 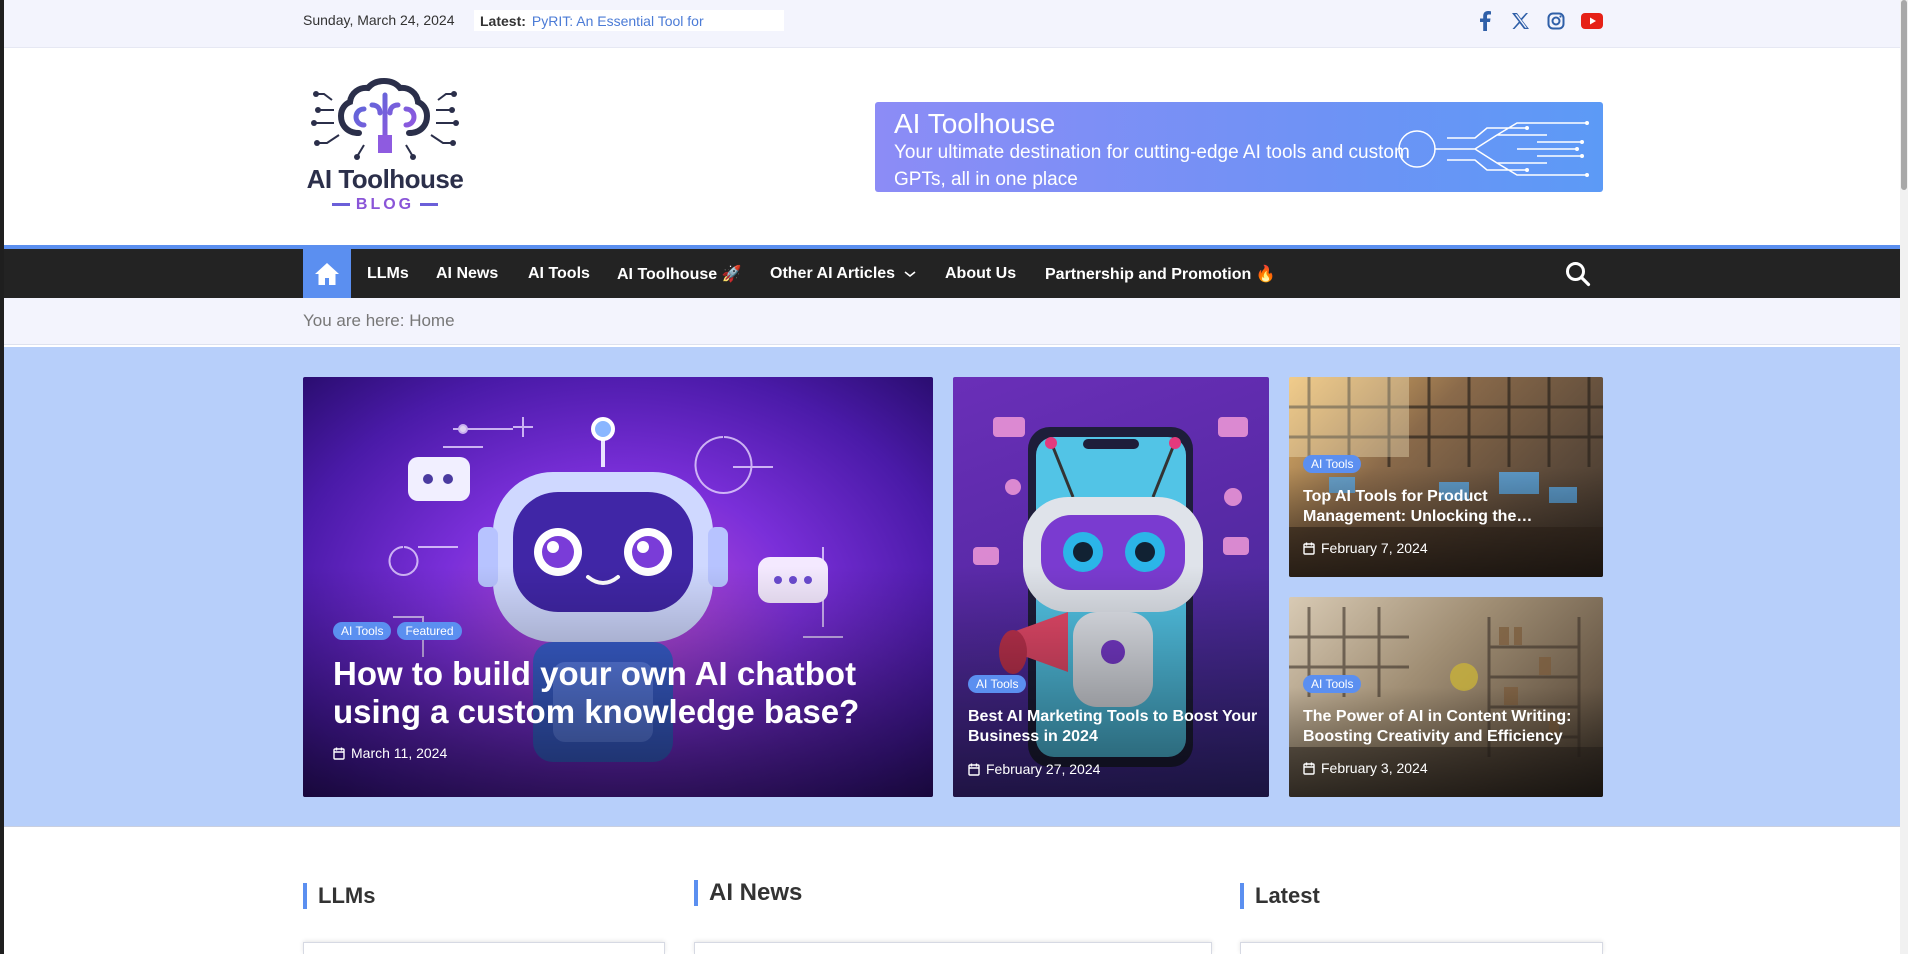 I want to click on latest-label: Latest:, so click(x=503, y=20).